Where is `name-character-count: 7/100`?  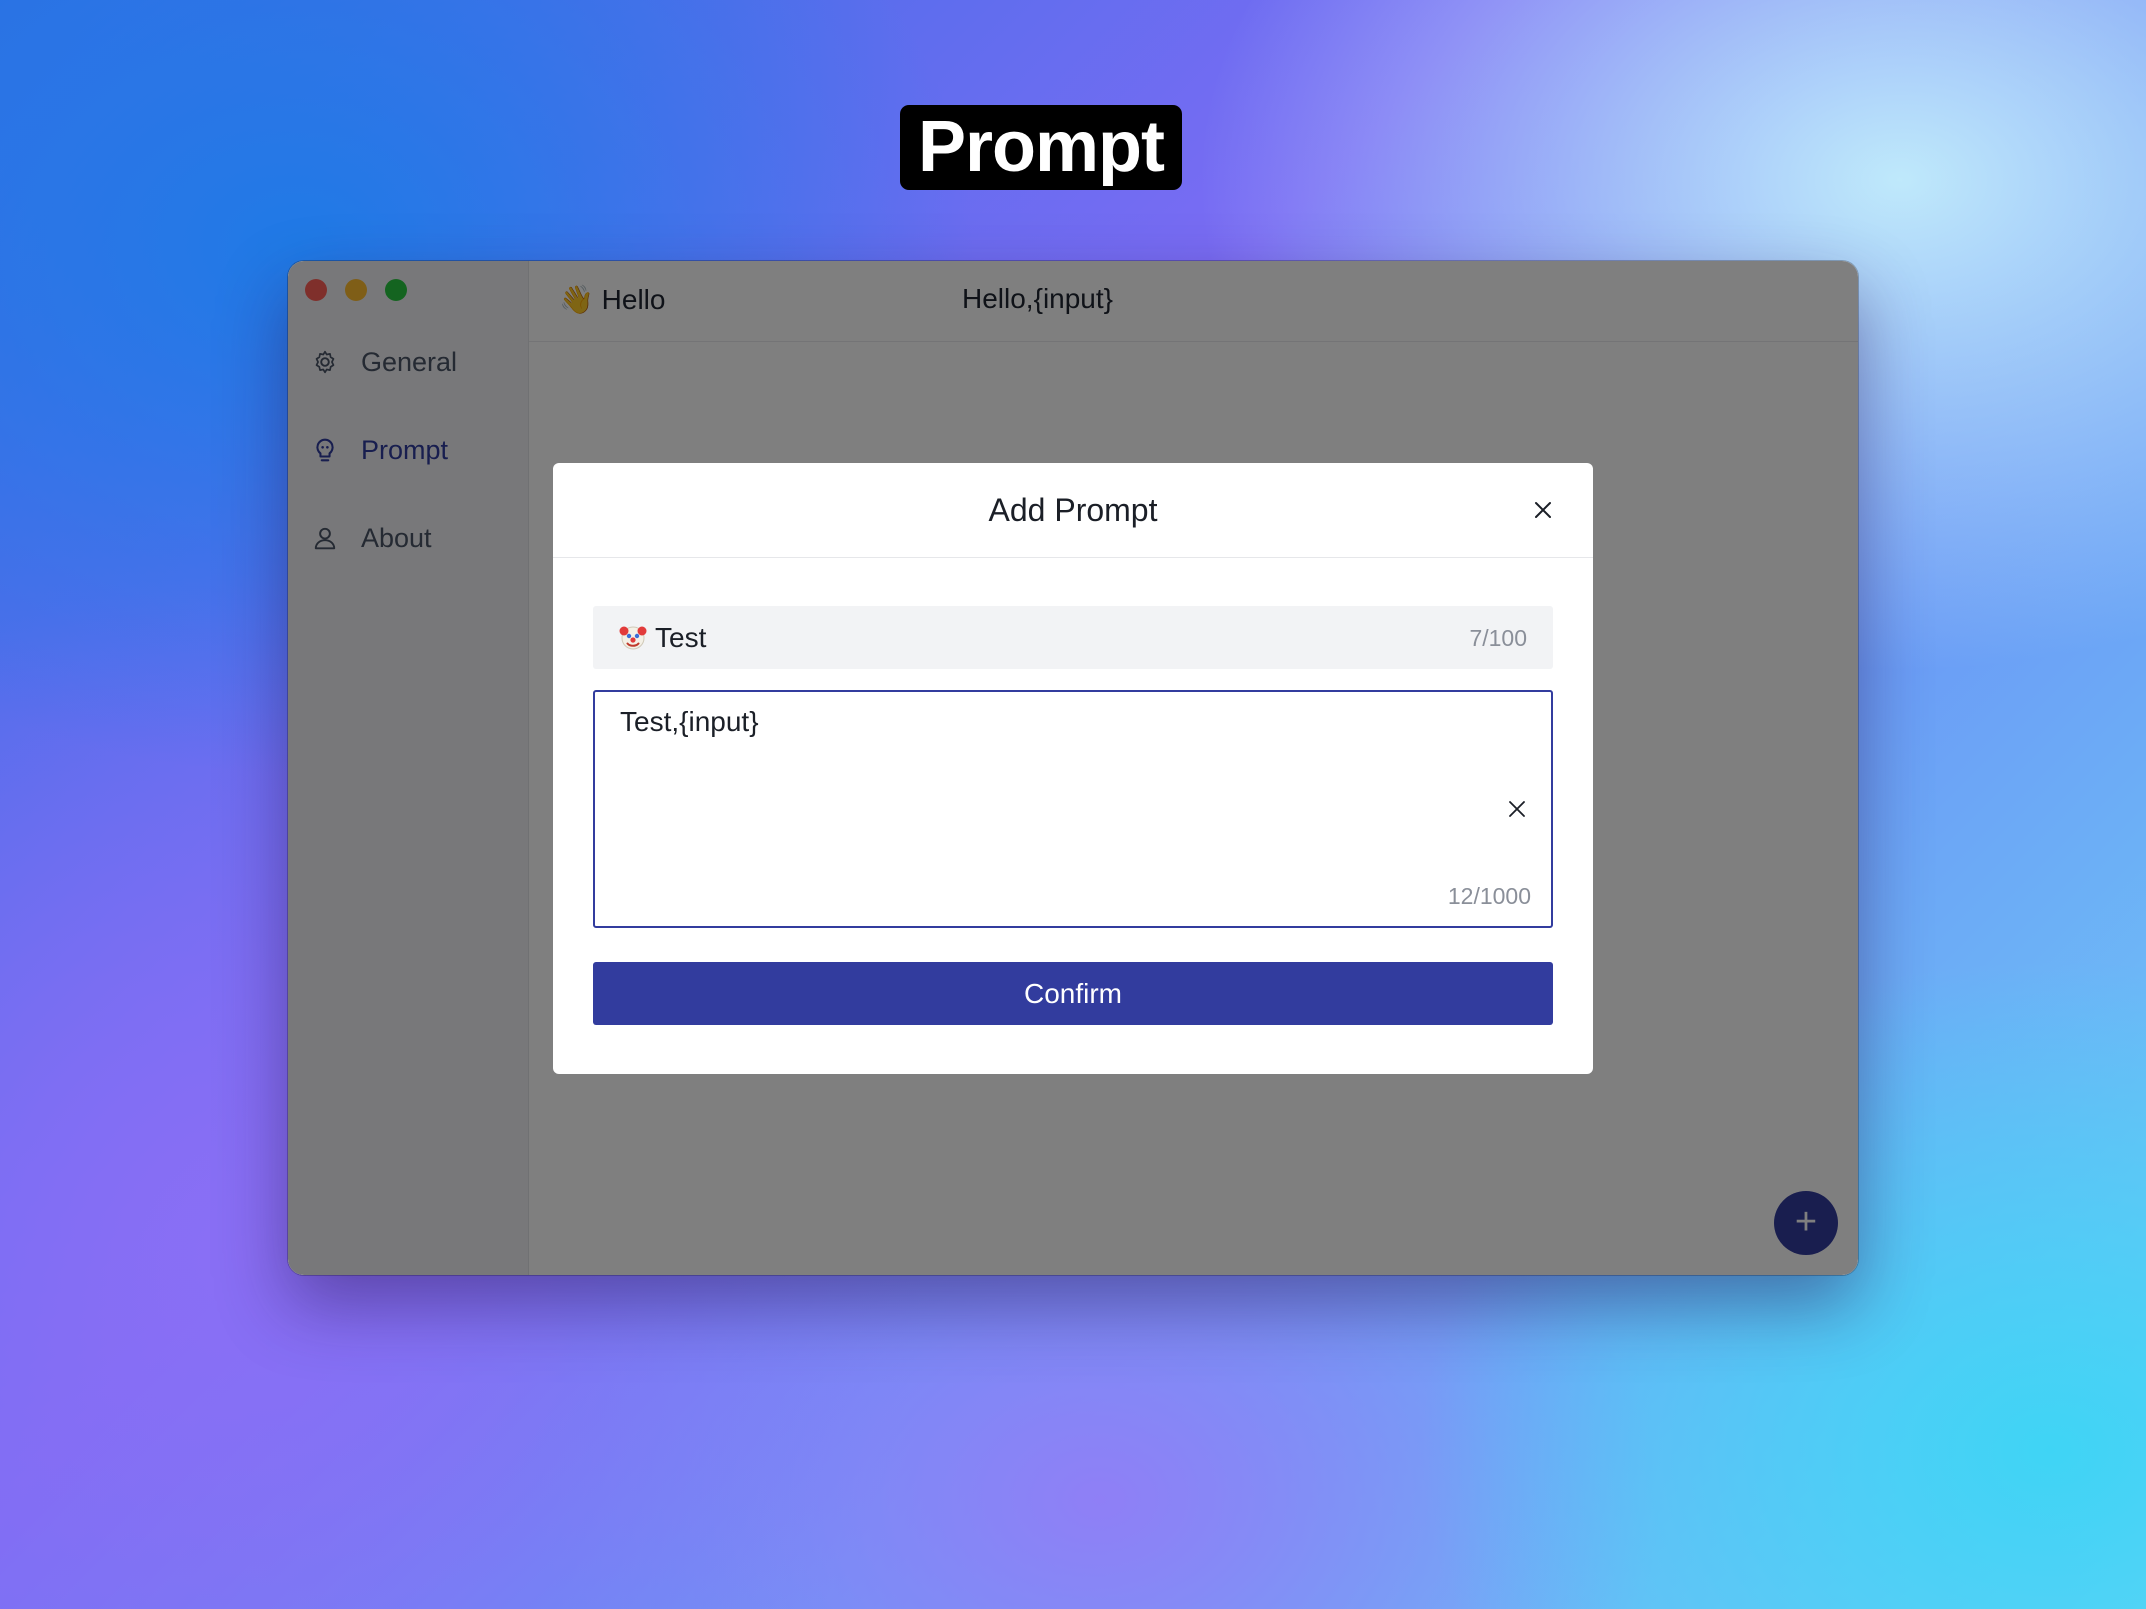 name-character-count: 7/100 is located at coordinates (1498, 638).